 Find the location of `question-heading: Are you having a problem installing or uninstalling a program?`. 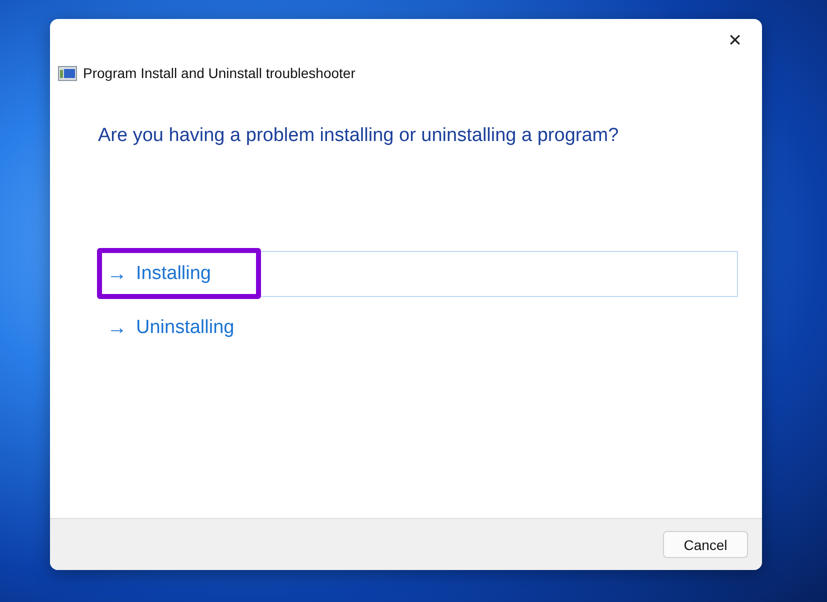

question-heading: Are you having a problem installing or uninstalling a program? is located at coordinates (359, 136).